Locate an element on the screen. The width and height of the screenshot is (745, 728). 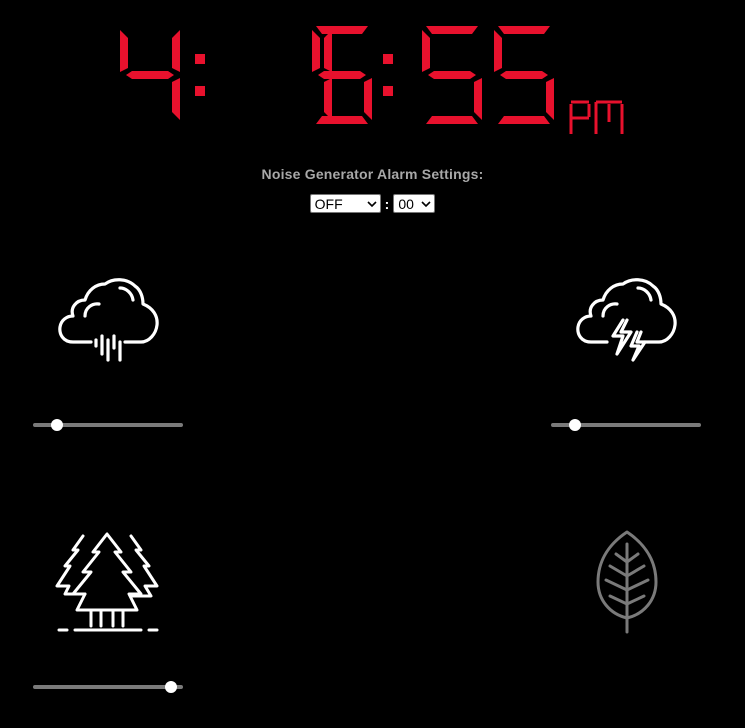
alarm-hour-value: OFF is located at coordinates (328, 204).